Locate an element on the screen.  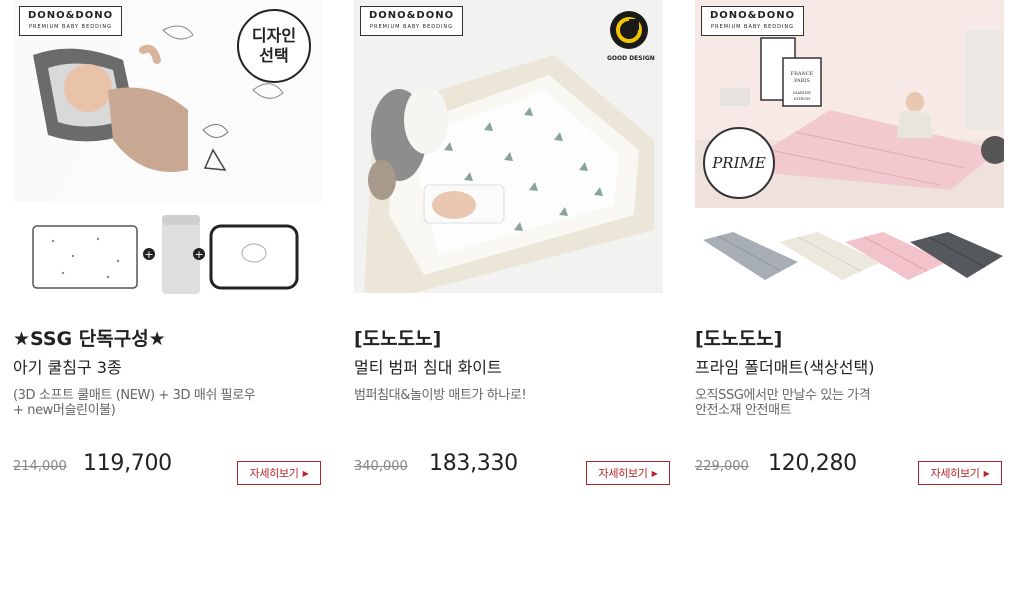
prime-icon: PRIME is located at coordinates (739, 163).